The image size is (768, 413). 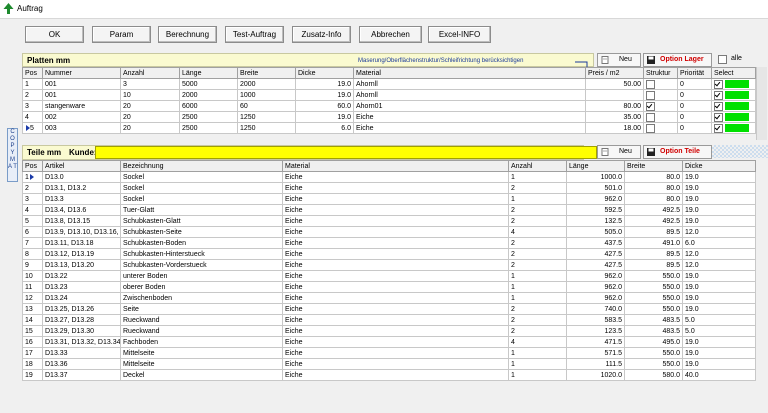 What do you see at coordinates (32, 331) in the screenshot?
I see `teile-cell-pos: 15` at bounding box center [32, 331].